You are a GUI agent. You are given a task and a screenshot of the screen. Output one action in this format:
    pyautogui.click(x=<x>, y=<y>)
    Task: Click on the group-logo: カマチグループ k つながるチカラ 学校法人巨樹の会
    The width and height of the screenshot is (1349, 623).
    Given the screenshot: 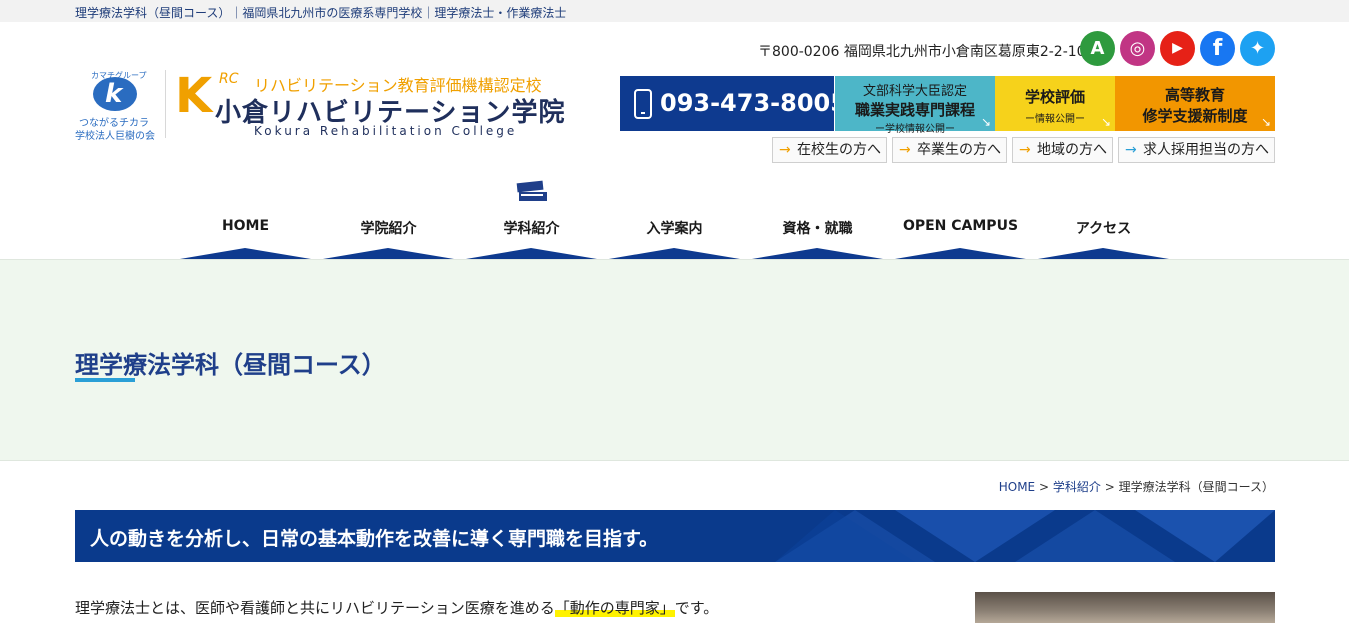 What is the action you would take?
    pyautogui.click(x=117, y=106)
    